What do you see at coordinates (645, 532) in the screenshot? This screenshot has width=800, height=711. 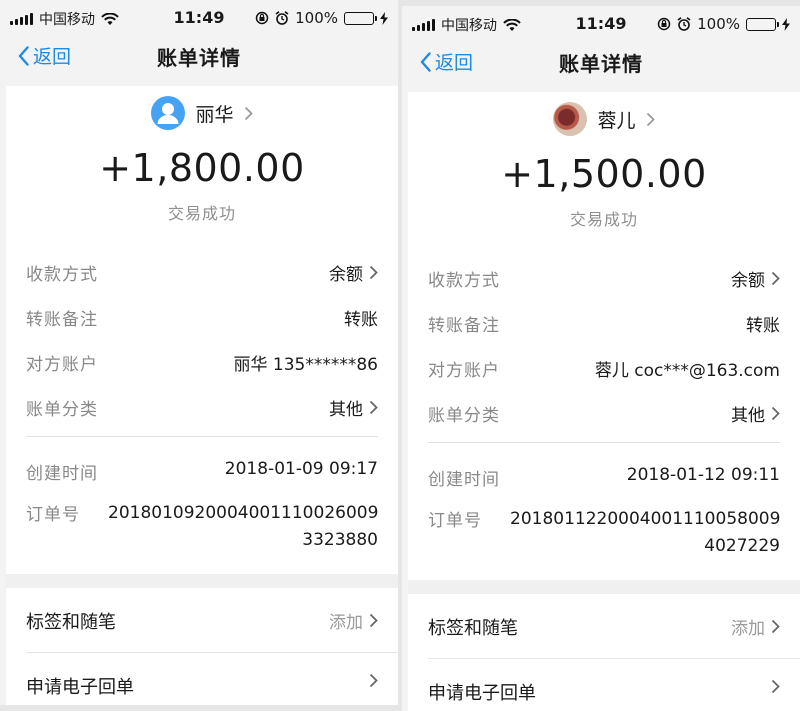 I see `order-number: 2018011220004001110058009 4027229` at bounding box center [645, 532].